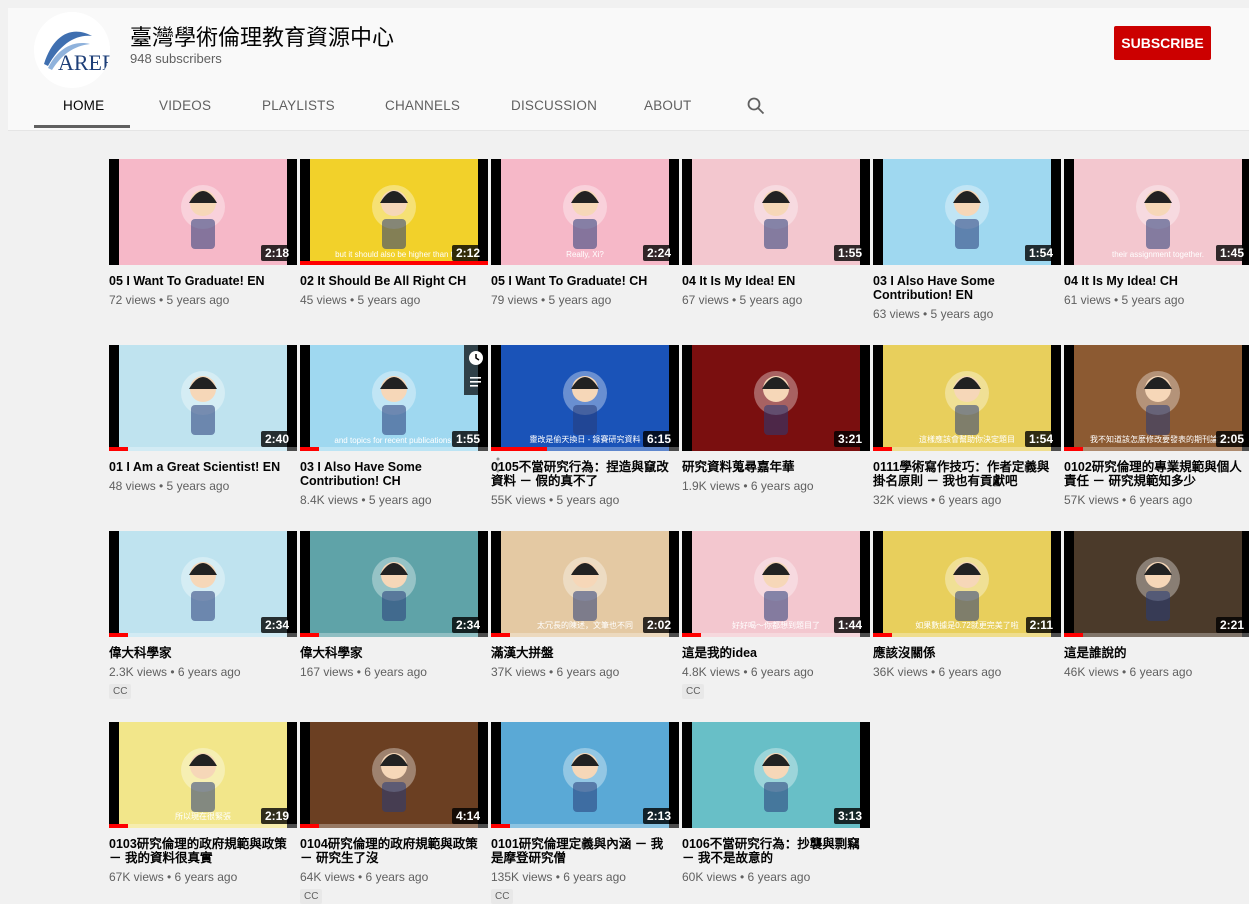 Image resolution: width=1249 pixels, height=904 pixels. What do you see at coordinates (585, 775) in the screenshot?
I see `video-thumbnail: 2:13` at bounding box center [585, 775].